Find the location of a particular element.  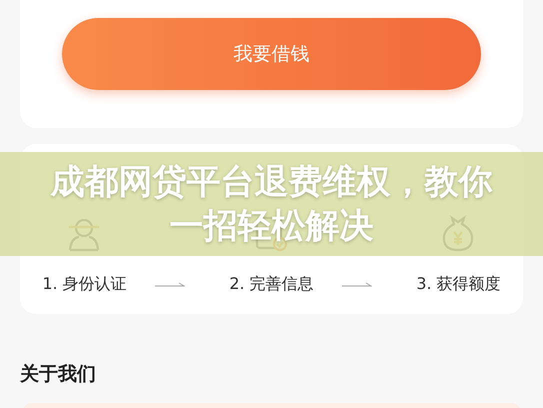

about-title: 关于我们 is located at coordinates (58, 374).